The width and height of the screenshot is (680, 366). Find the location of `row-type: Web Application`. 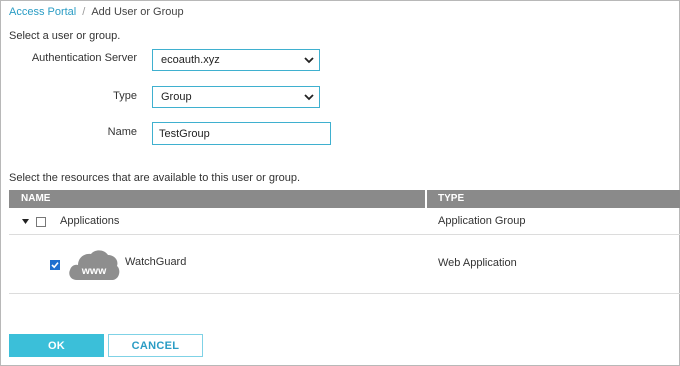

row-type: Web Application is located at coordinates (477, 263).